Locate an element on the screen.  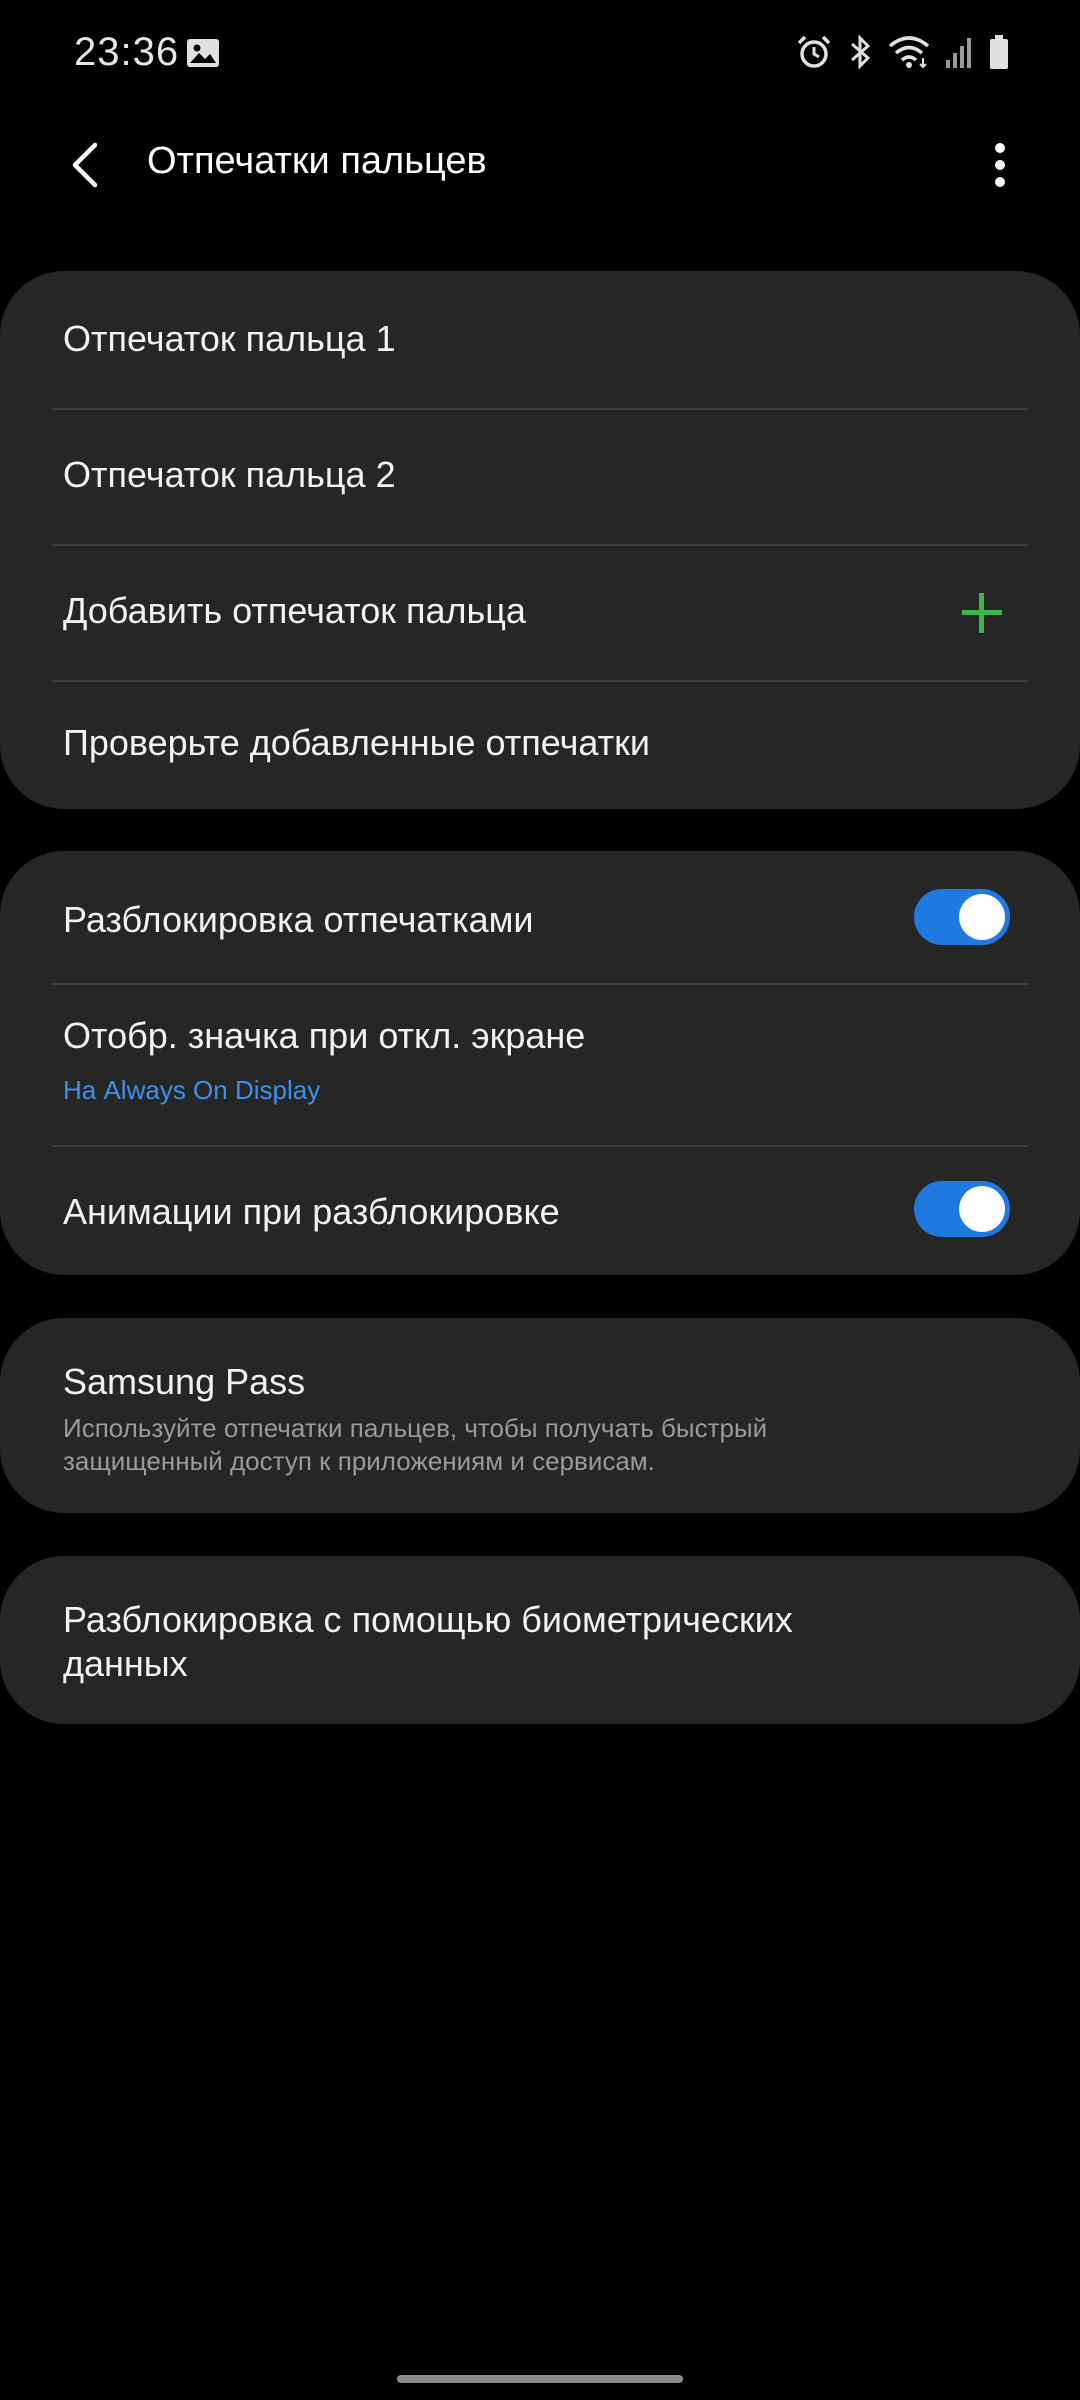
unlock-animation-toggle is located at coordinates (962, 1209).